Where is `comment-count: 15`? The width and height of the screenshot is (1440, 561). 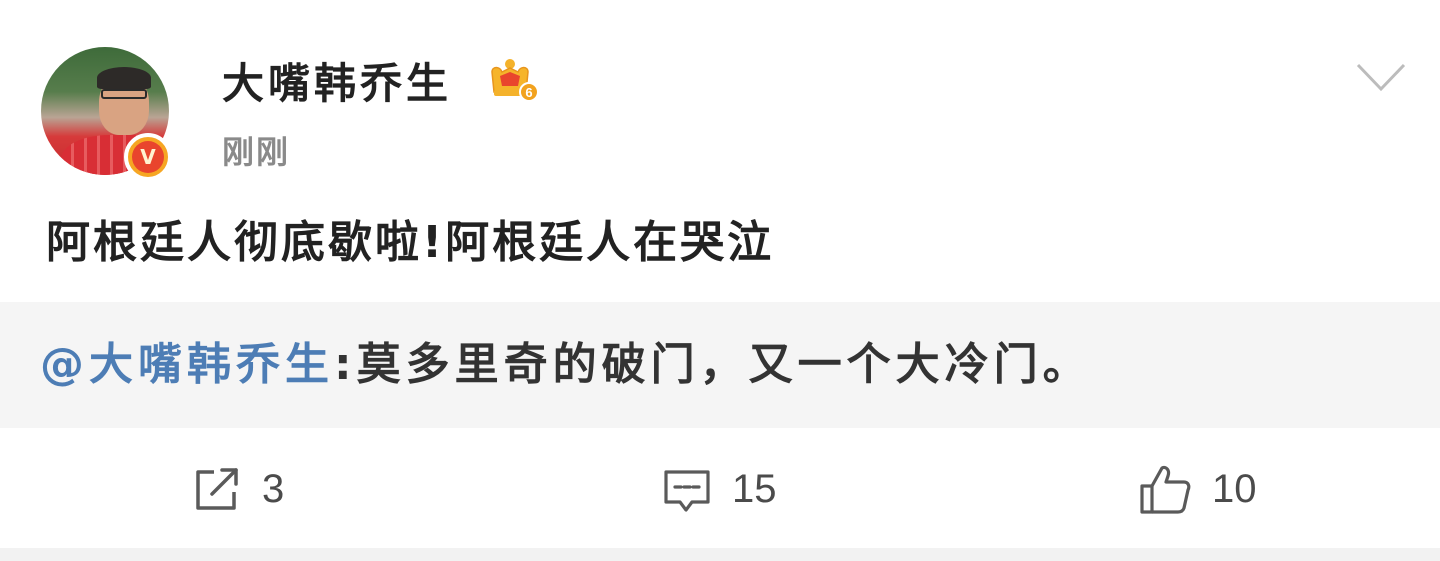
comment-count: 15 is located at coordinates (754, 488).